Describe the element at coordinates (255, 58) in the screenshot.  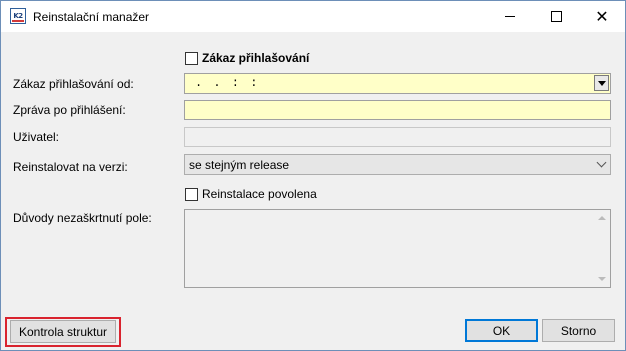
I see `zakaz-prihlasovani-checkbox-label: Zákaz přihlašování` at that location.